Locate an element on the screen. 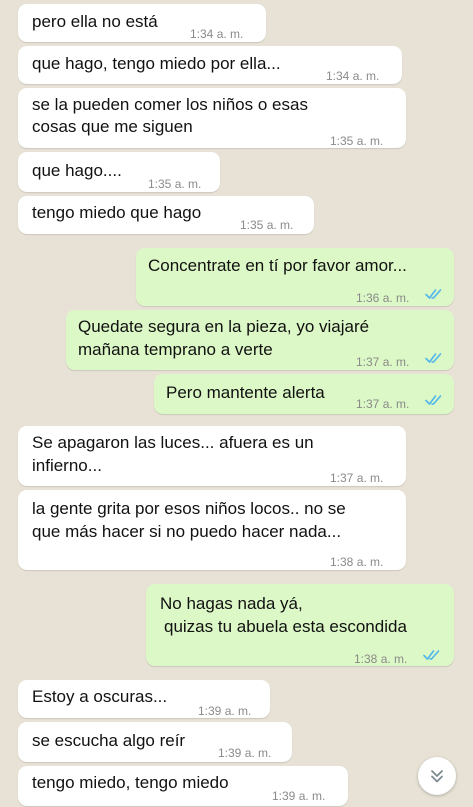 This screenshot has width=473, height=807. double-chevron-down-icon is located at coordinates (437, 776).